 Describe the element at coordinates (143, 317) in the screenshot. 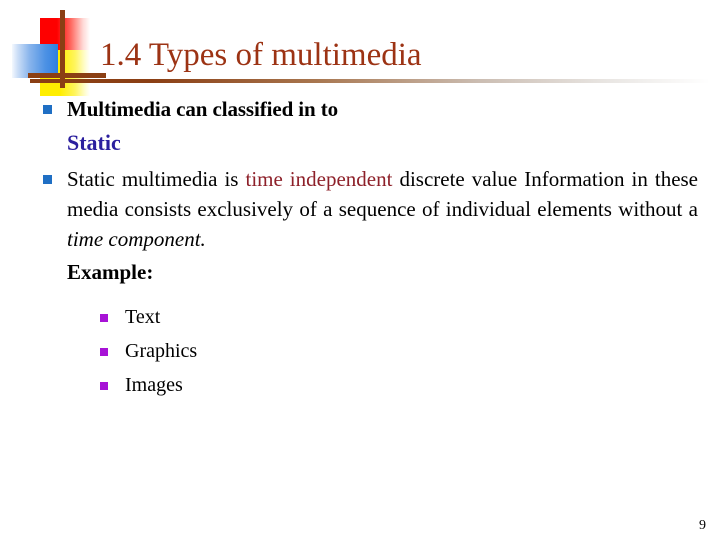

I see `list-item-label: Text` at that location.